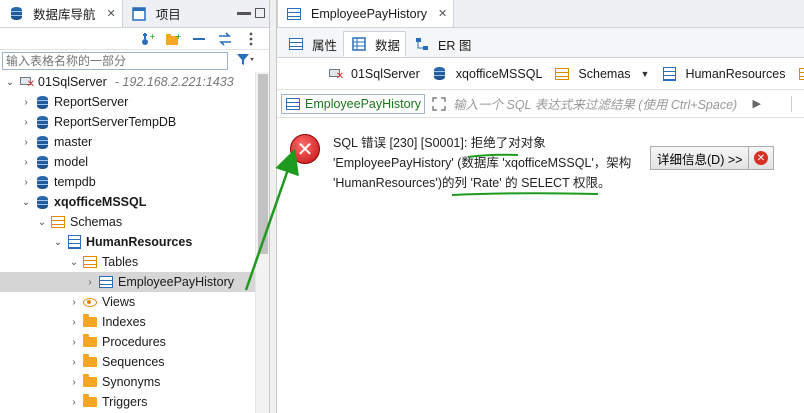 This screenshot has width=804, height=413. Describe the element at coordinates (128, 402) in the screenshot. I see `tree-node-triggers: › Triggers` at that location.